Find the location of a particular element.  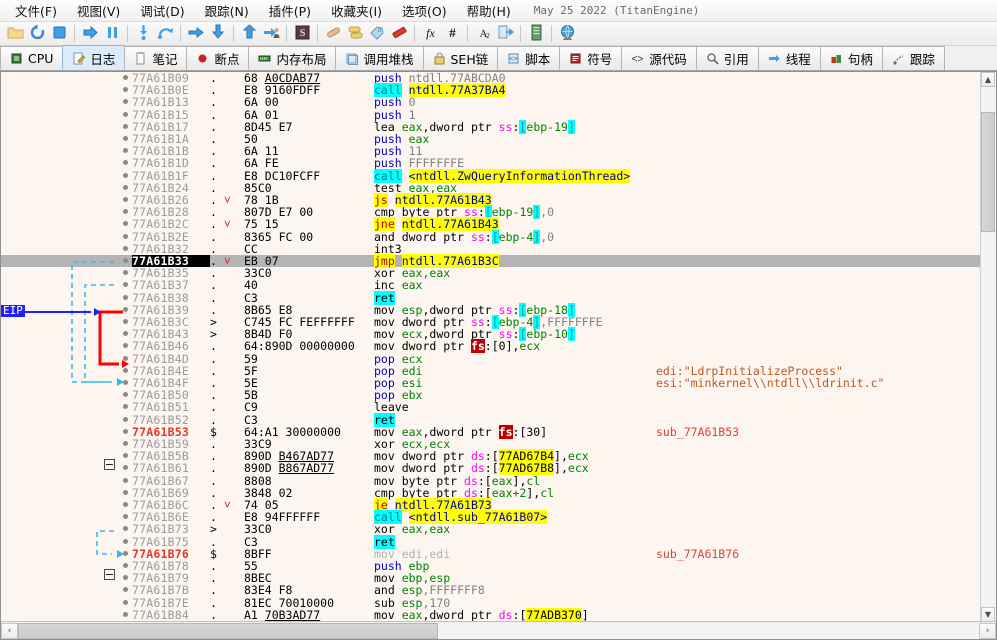

memory-map-button is located at coordinates (399, 34).